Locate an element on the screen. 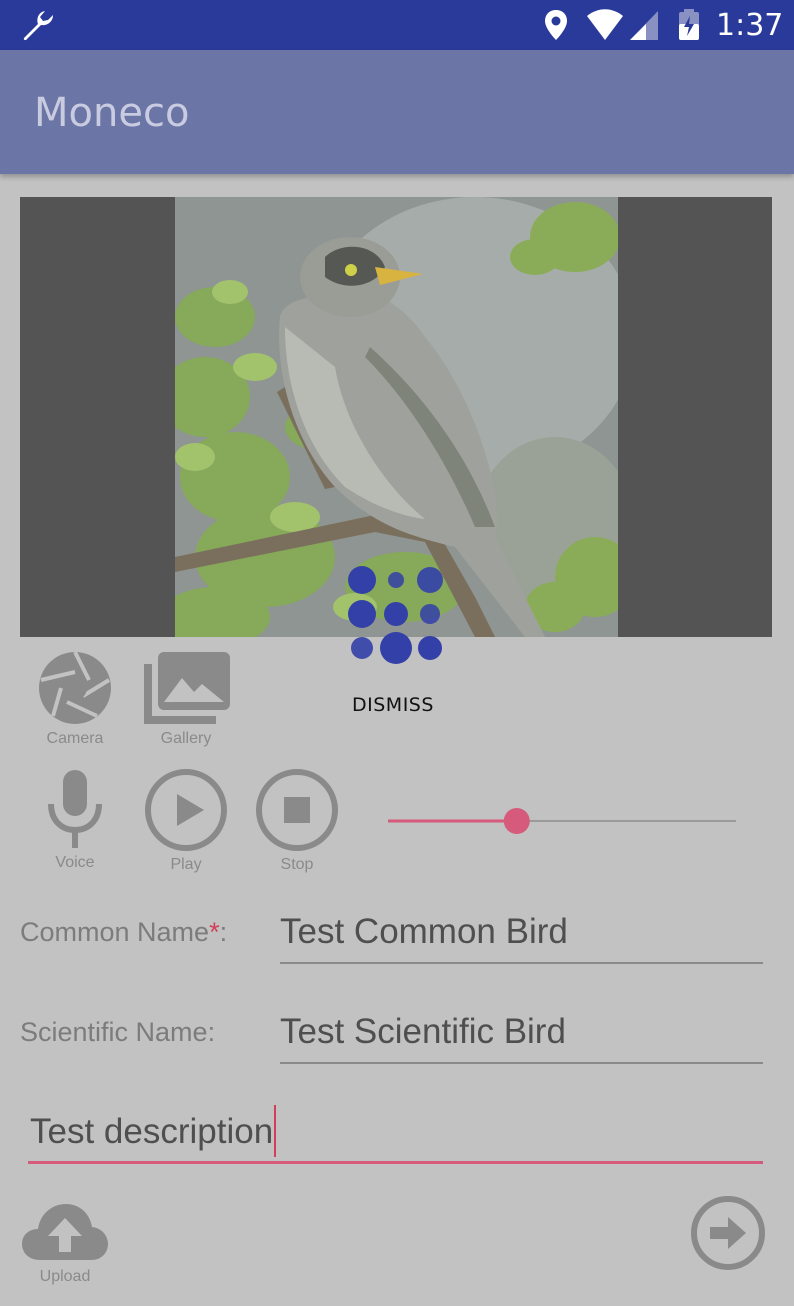 The width and height of the screenshot is (794, 1306). camera-button: Camera is located at coordinates (75, 699).